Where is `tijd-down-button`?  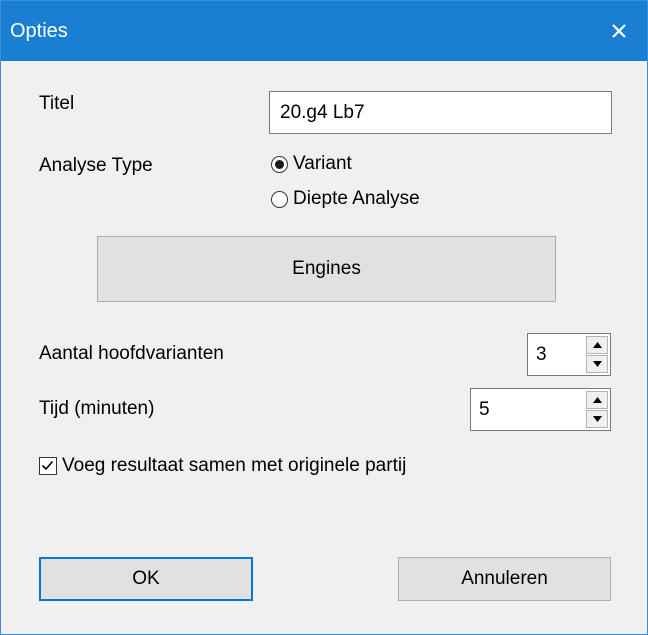 tijd-down-button is located at coordinates (597, 419).